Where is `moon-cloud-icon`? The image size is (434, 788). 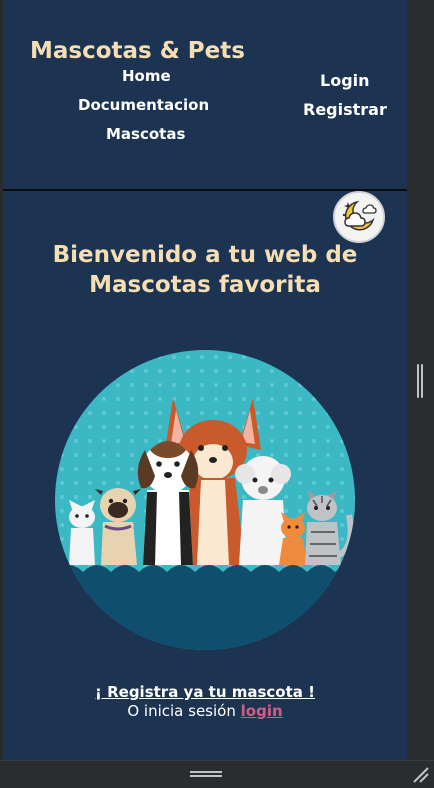
moon-cloud-icon is located at coordinates (359, 217).